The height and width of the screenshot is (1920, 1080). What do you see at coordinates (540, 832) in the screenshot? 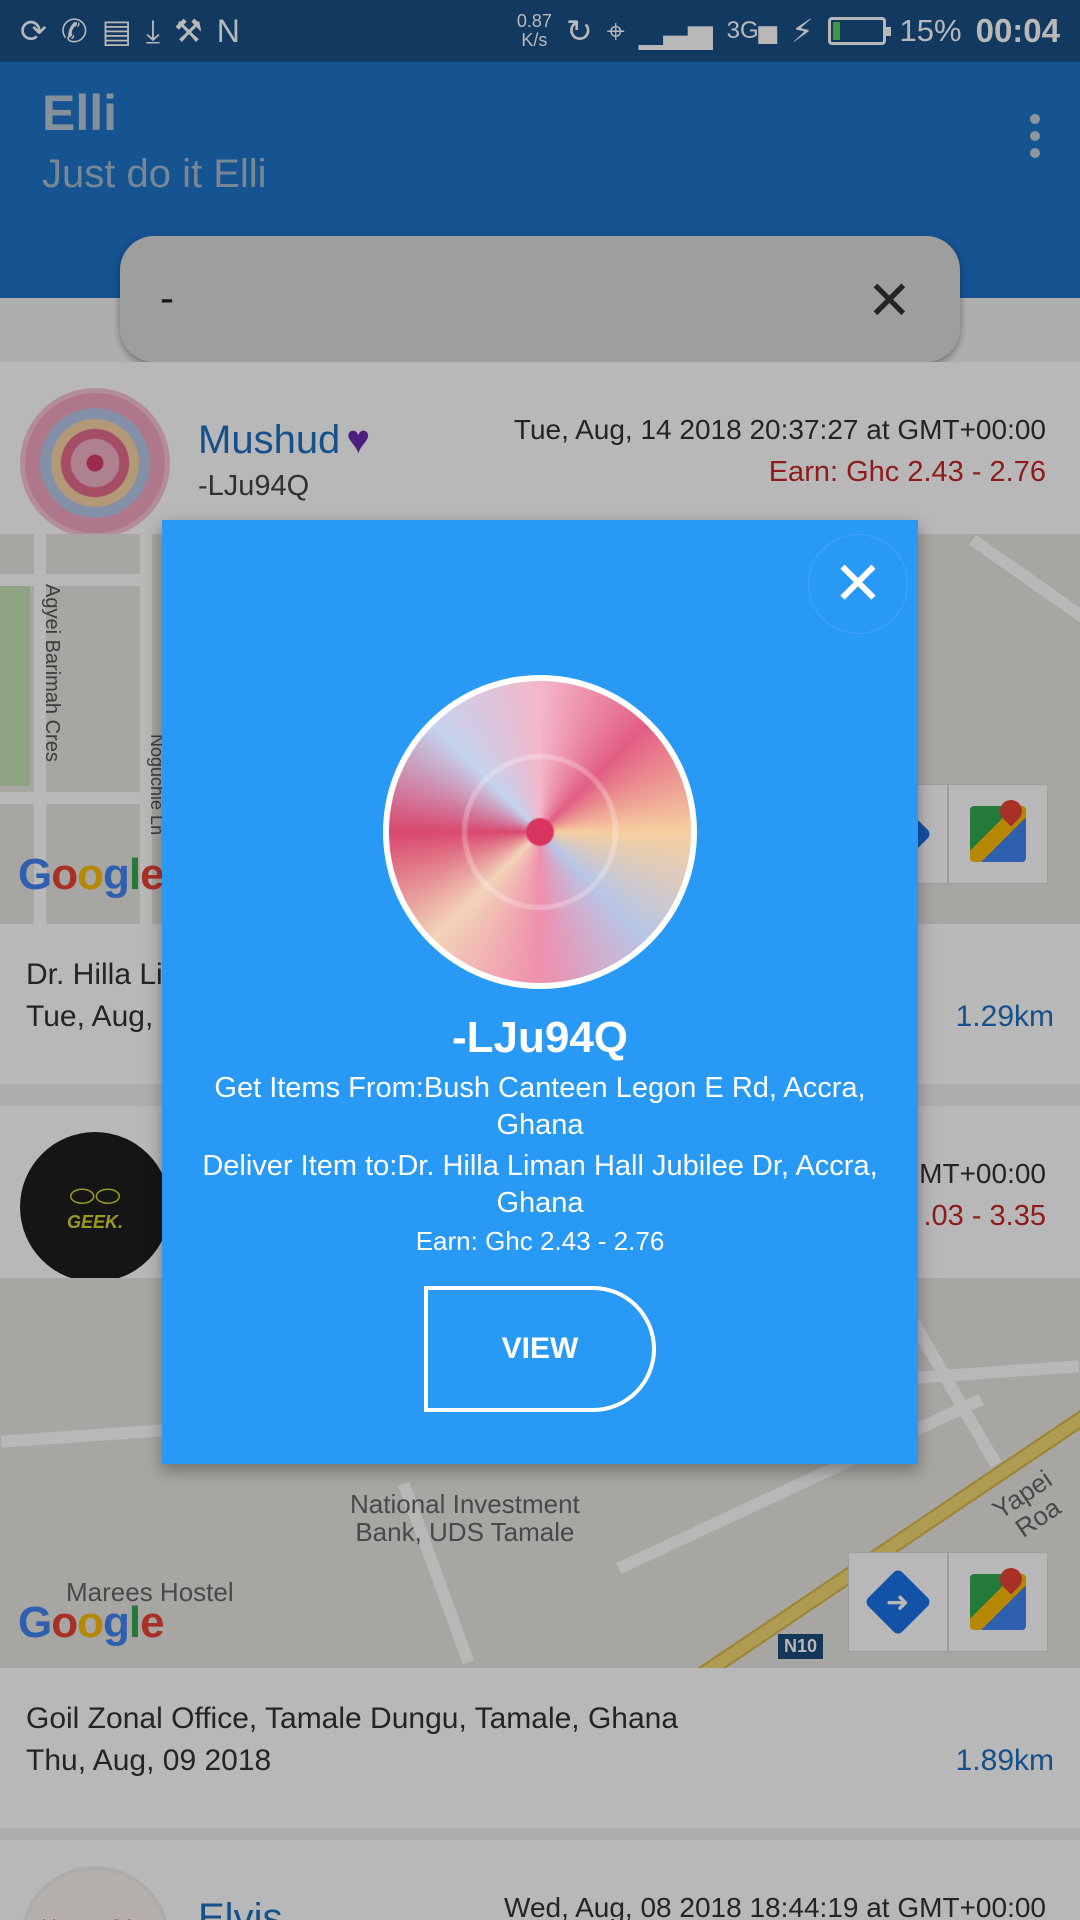
I see `customer-avatar` at bounding box center [540, 832].